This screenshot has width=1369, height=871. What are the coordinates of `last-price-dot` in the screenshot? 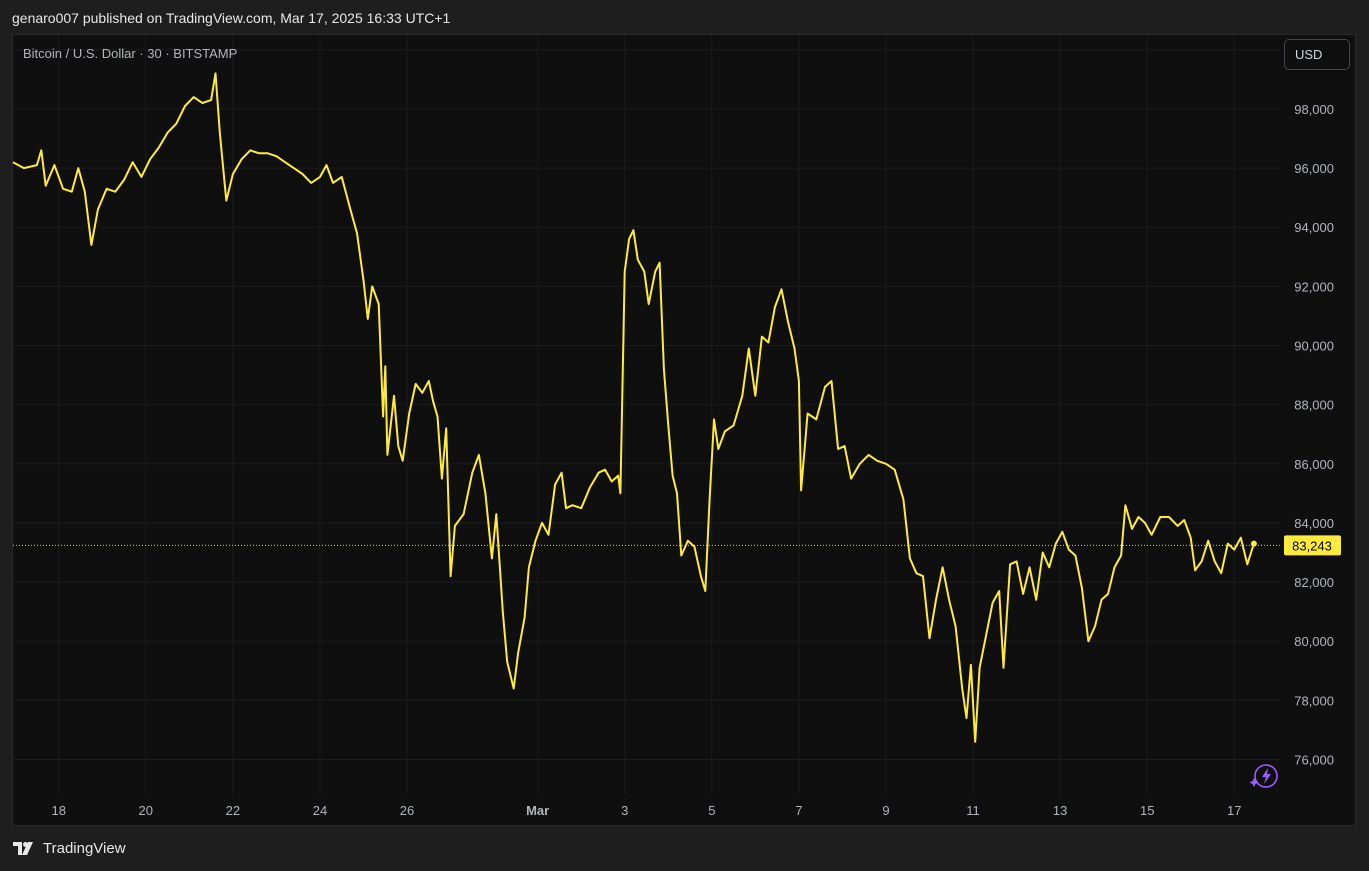 It's located at (1253, 543).